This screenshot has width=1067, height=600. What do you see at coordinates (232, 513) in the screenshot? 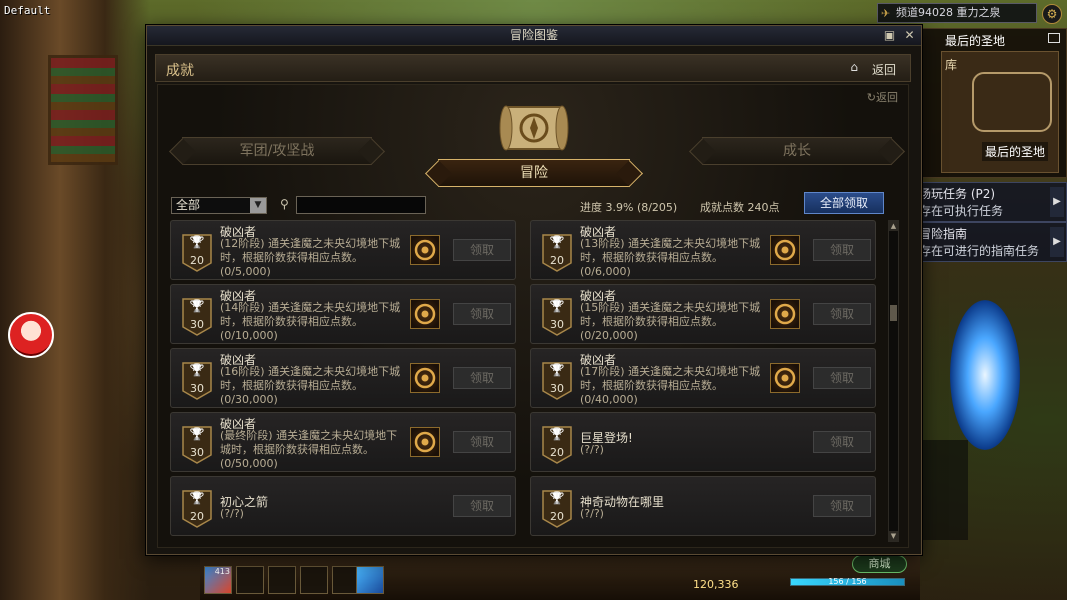
I see `achievement-description: (?/?)` at bounding box center [232, 513].